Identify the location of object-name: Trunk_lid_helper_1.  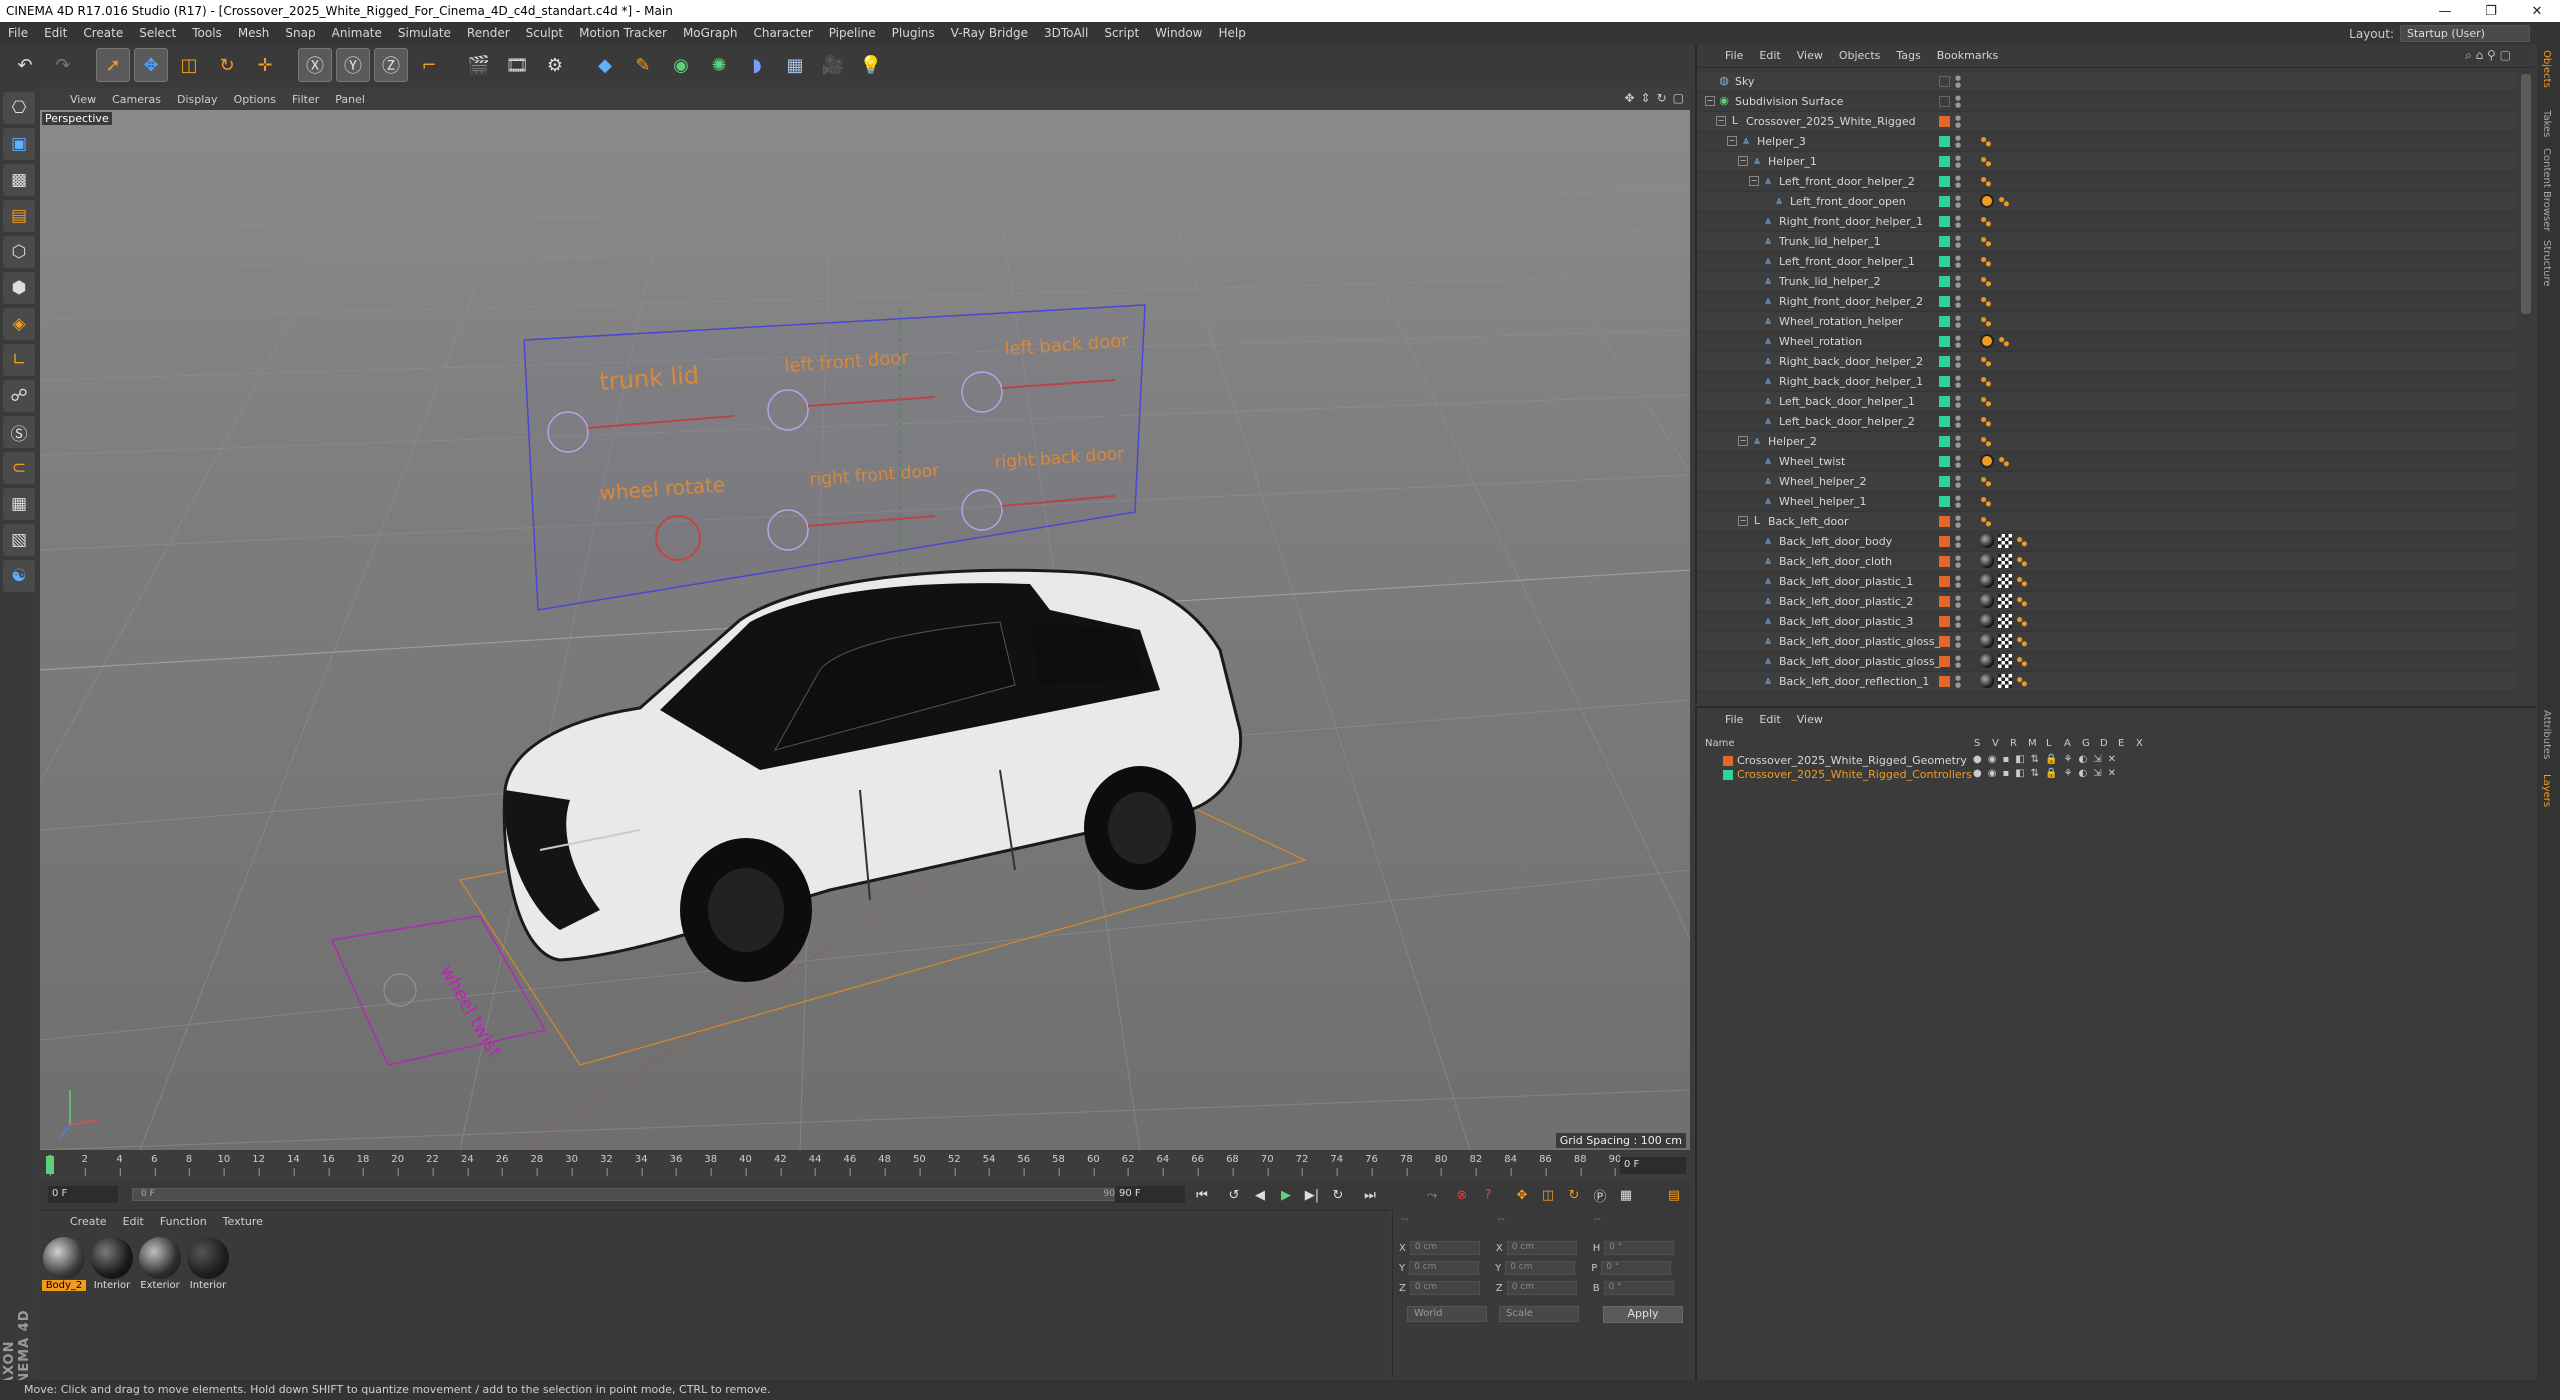
(1830, 241).